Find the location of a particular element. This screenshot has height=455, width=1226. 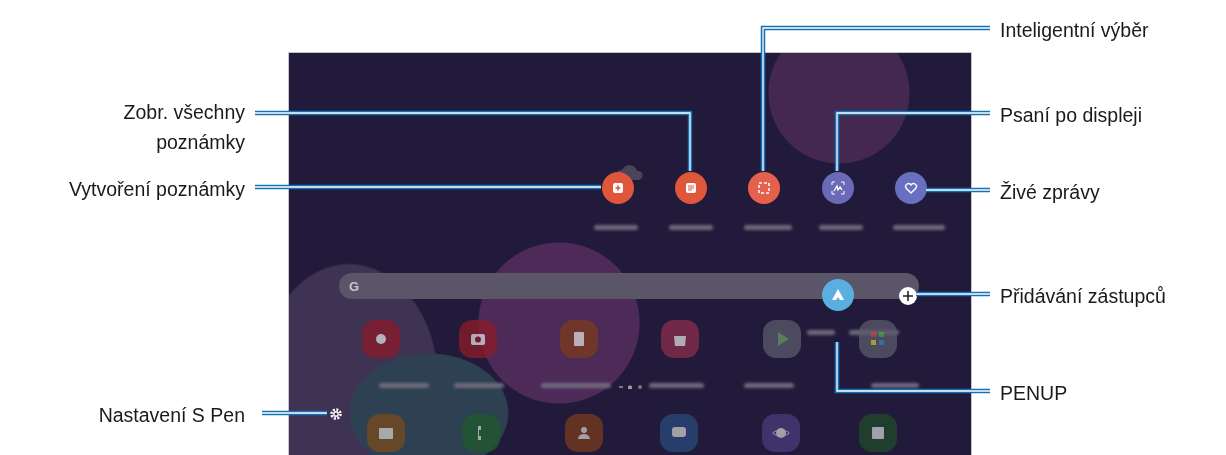

note-plus-icon is located at coordinates (618, 188).